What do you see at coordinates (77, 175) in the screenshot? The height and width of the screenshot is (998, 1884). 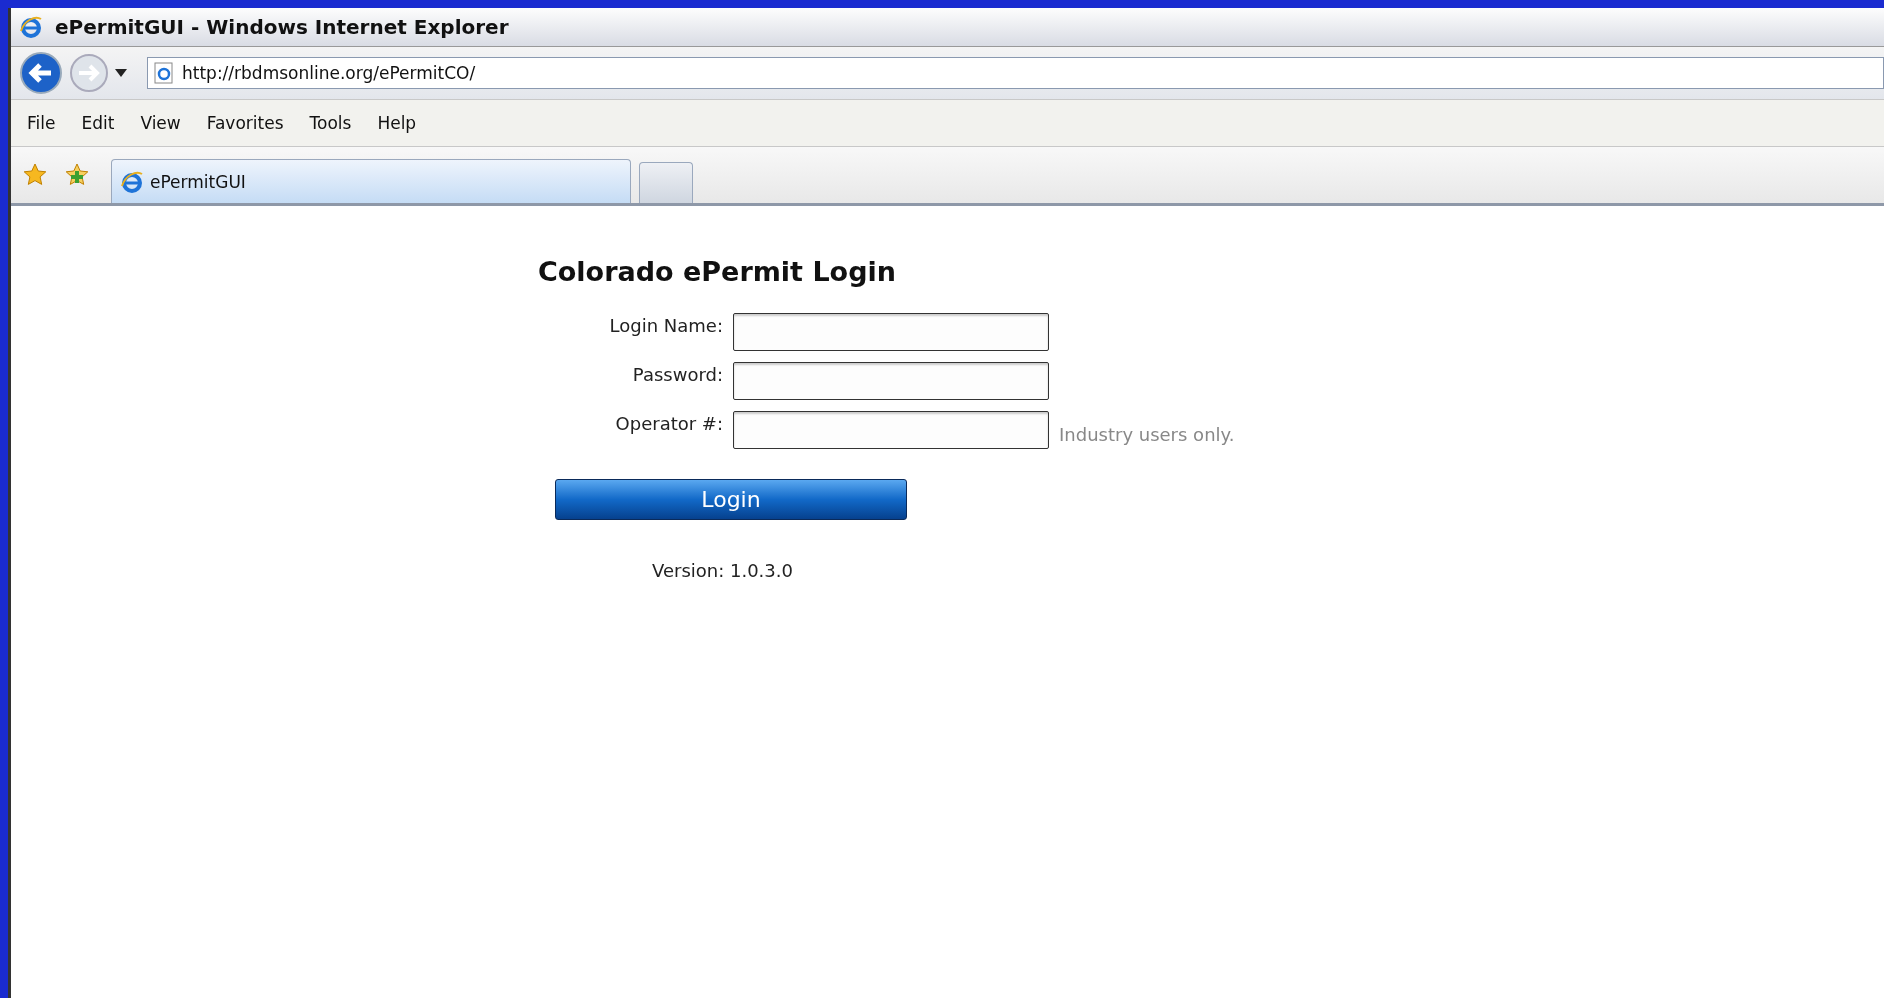 I see `add-favorite-icon` at bounding box center [77, 175].